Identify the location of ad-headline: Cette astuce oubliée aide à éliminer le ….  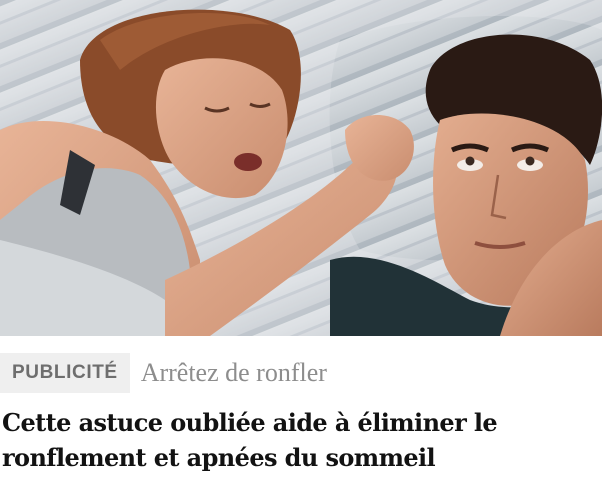
(301, 440).